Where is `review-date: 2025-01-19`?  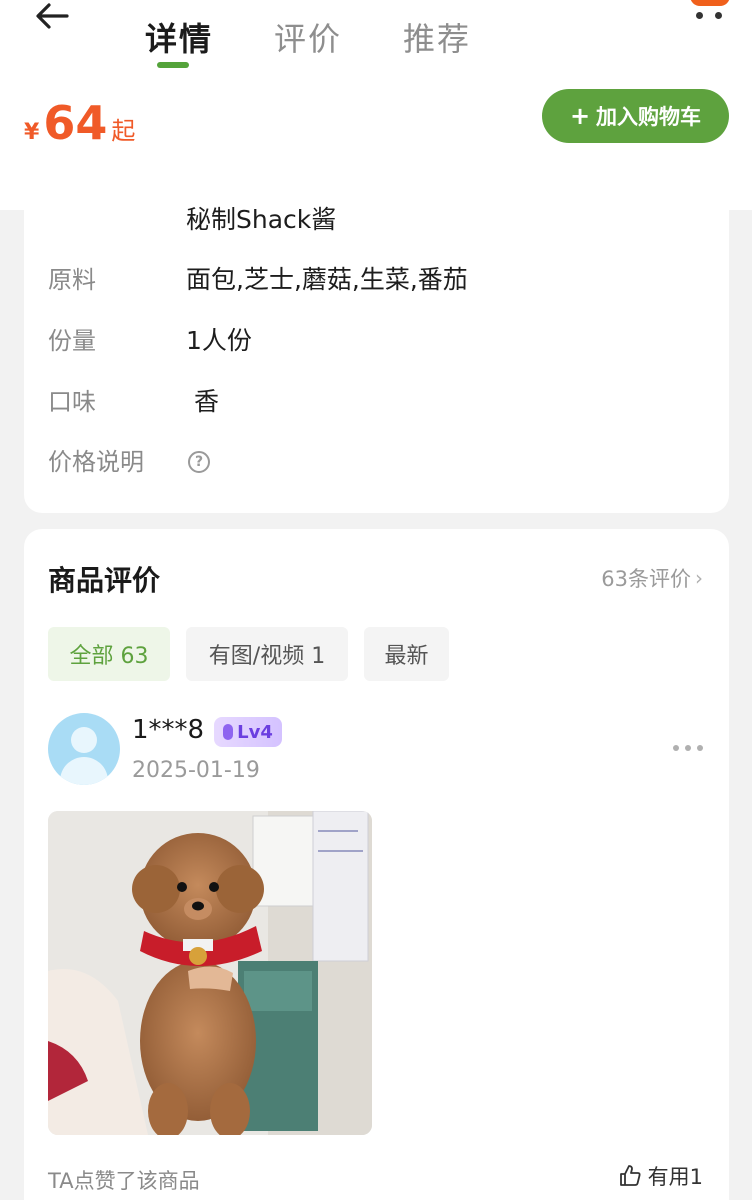
review-date: 2025-01-19 is located at coordinates (196, 770).